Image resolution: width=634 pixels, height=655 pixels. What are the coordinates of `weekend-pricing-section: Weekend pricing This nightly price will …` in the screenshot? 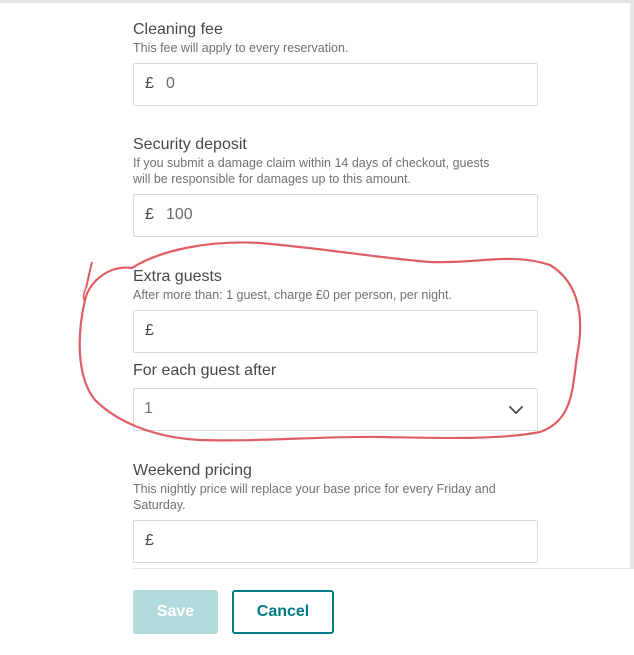 It's located at (335, 487).